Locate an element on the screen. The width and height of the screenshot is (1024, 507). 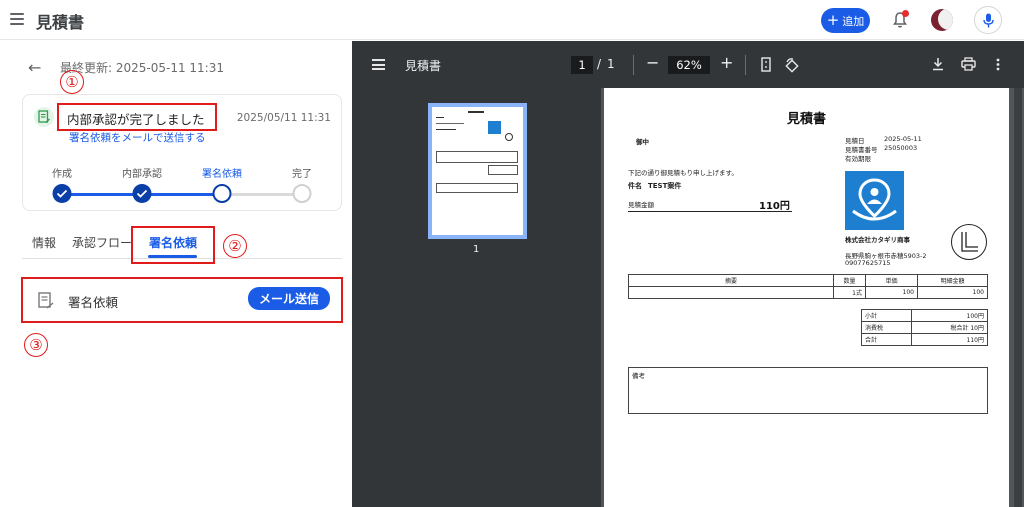
doc-recipient: 御中 is located at coordinates (642, 142).